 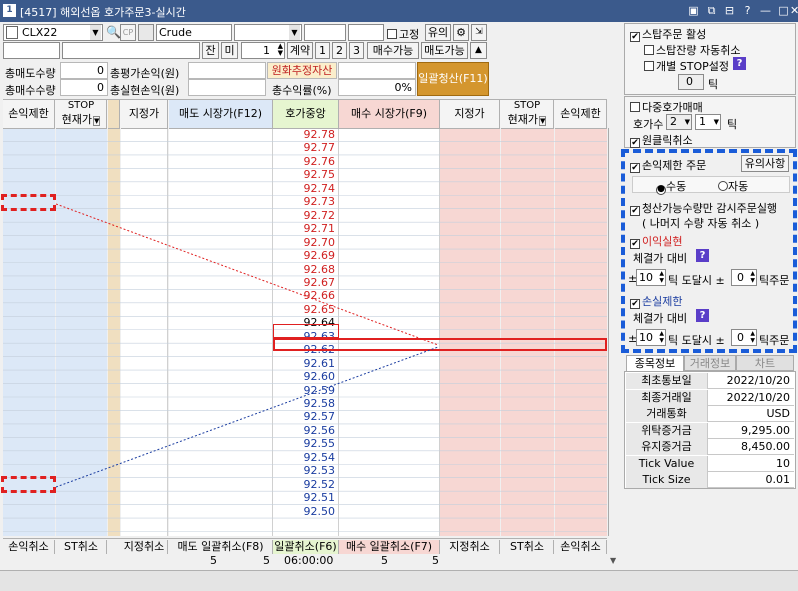 I want to click on tab-chart: 차트, so click(x=765, y=363).